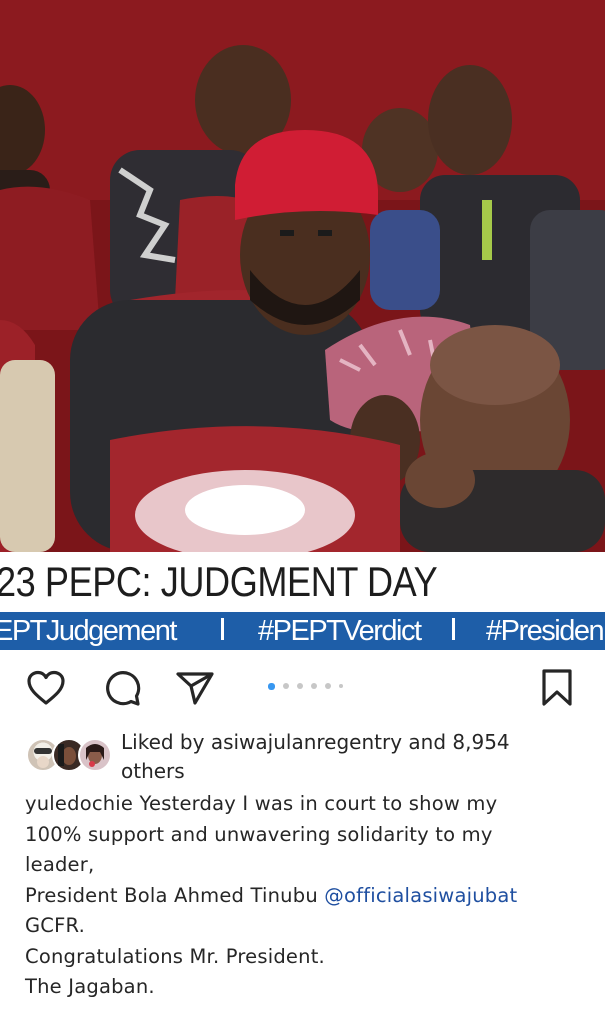 Image resolution: width=605 pixels, height=1020 pixels. What do you see at coordinates (69, 755) in the screenshot?
I see `liked-by-avatars` at bounding box center [69, 755].